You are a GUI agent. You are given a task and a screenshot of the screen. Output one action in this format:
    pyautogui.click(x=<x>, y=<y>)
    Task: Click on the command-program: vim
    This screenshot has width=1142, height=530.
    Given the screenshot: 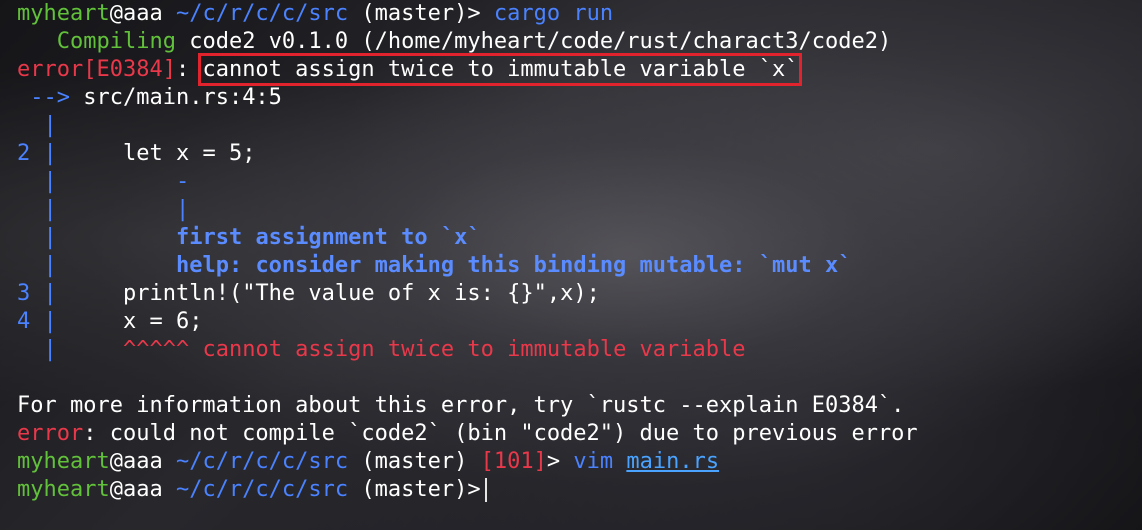 What is the action you would take?
    pyautogui.click(x=593, y=461)
    